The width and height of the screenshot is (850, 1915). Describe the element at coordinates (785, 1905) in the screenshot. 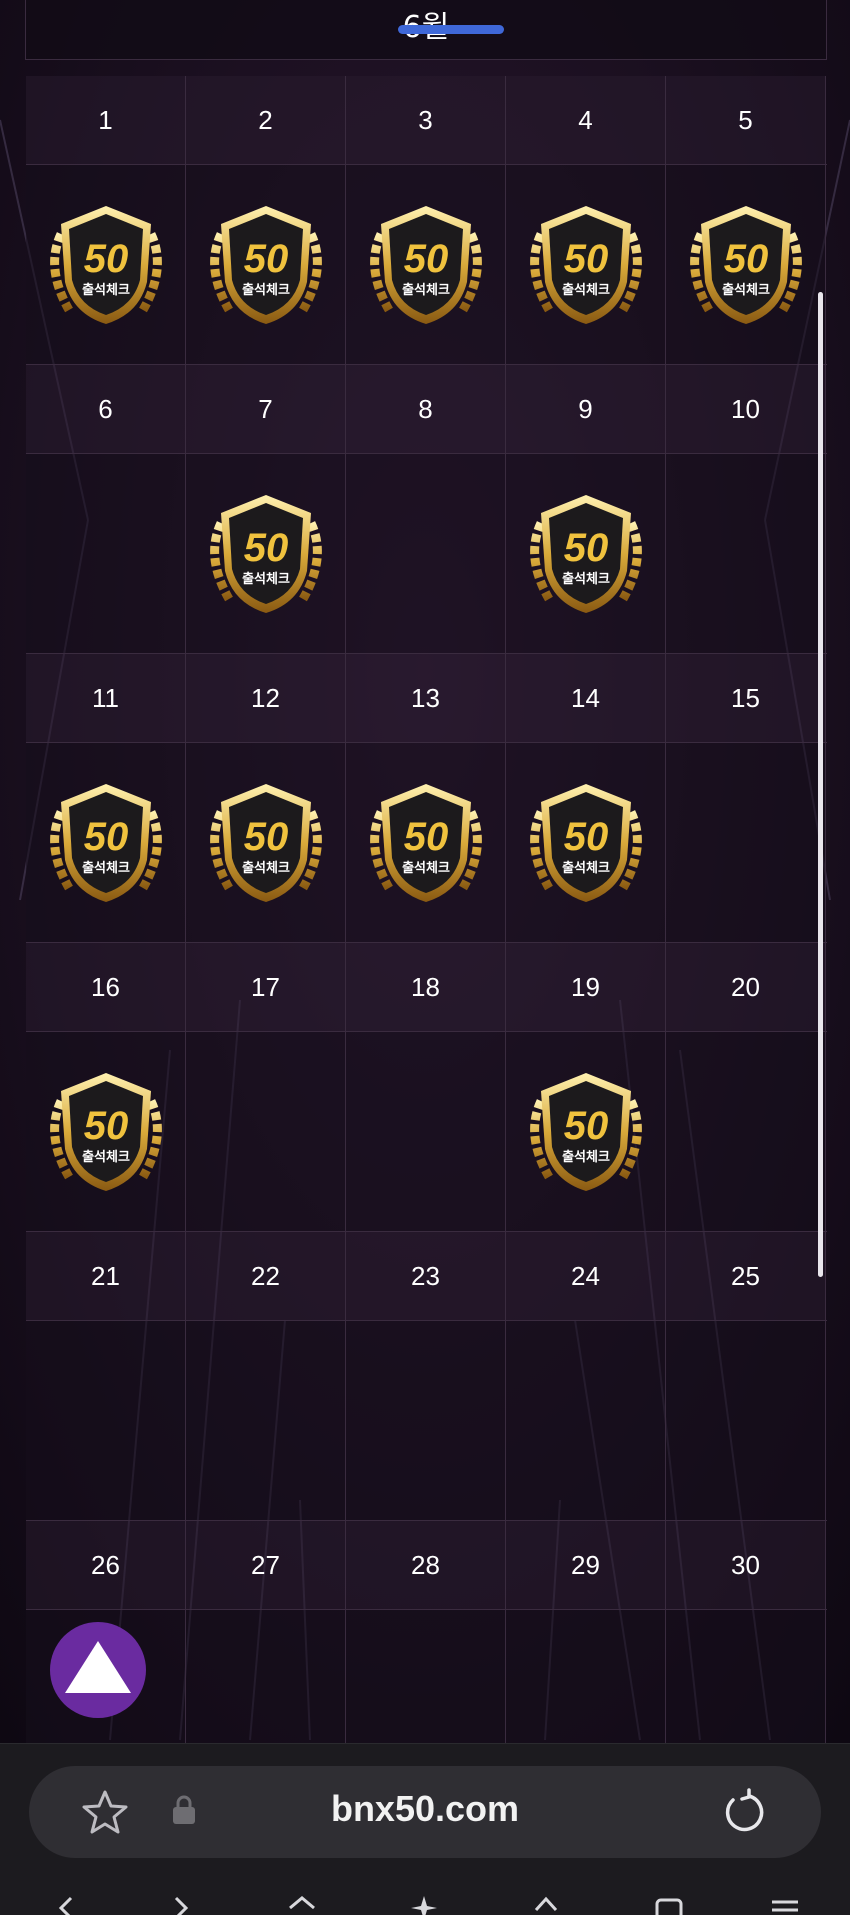

I see `menu-icon` at that location.